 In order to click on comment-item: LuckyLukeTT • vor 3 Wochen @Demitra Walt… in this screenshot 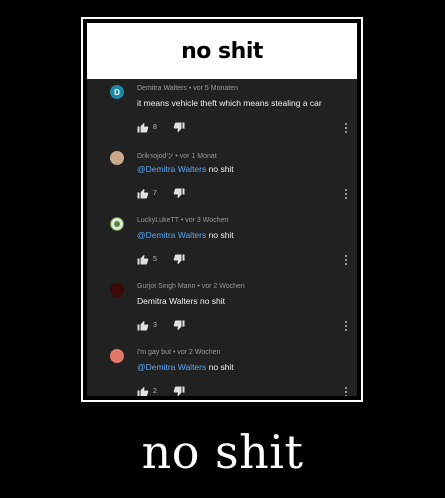, I will do `click(222, 244)`.